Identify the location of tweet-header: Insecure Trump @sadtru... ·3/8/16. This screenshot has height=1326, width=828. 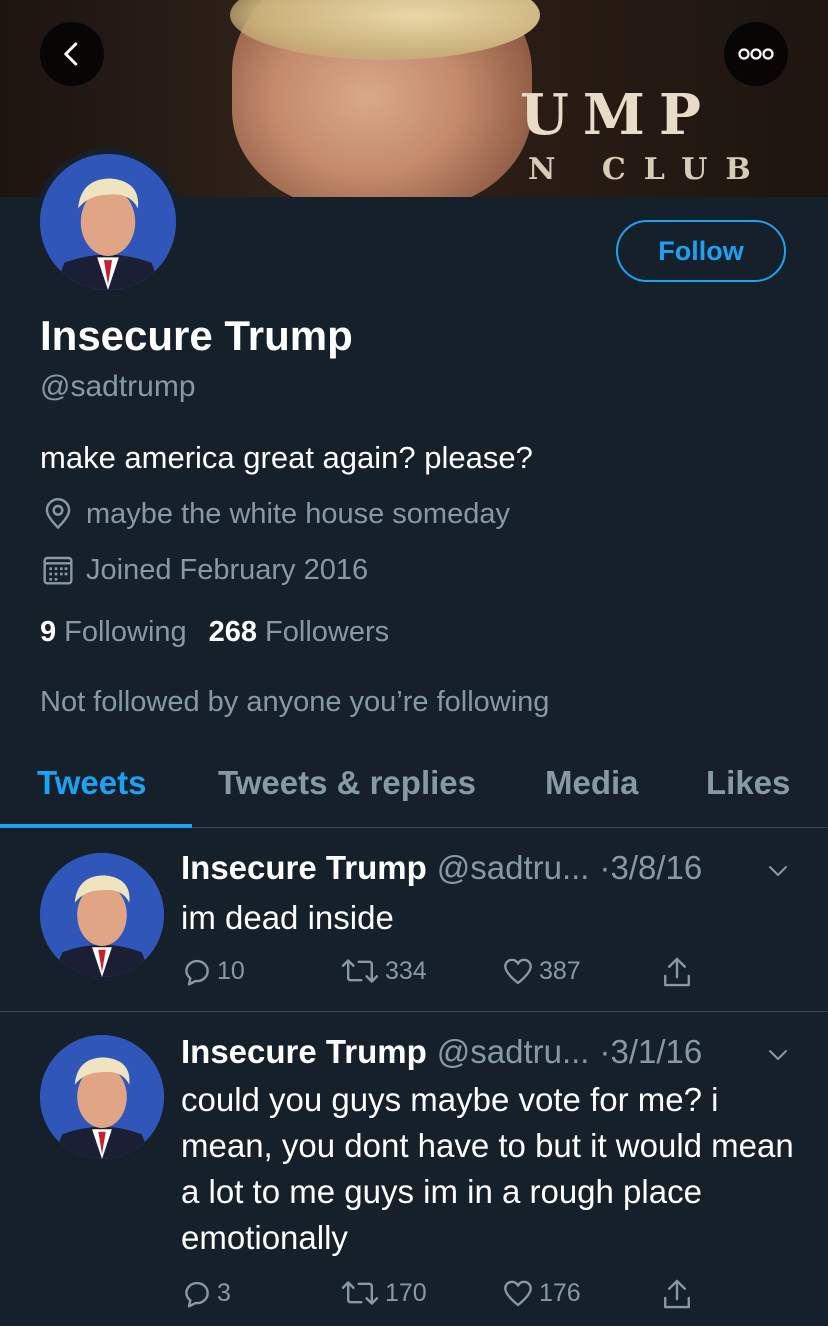
(441, 868).